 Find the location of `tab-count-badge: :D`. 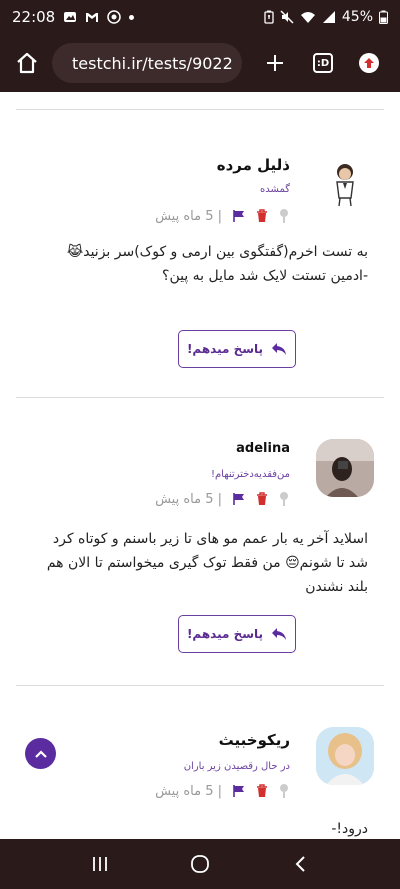

tab-count-badge: :D is located at coordinates (323, 63).